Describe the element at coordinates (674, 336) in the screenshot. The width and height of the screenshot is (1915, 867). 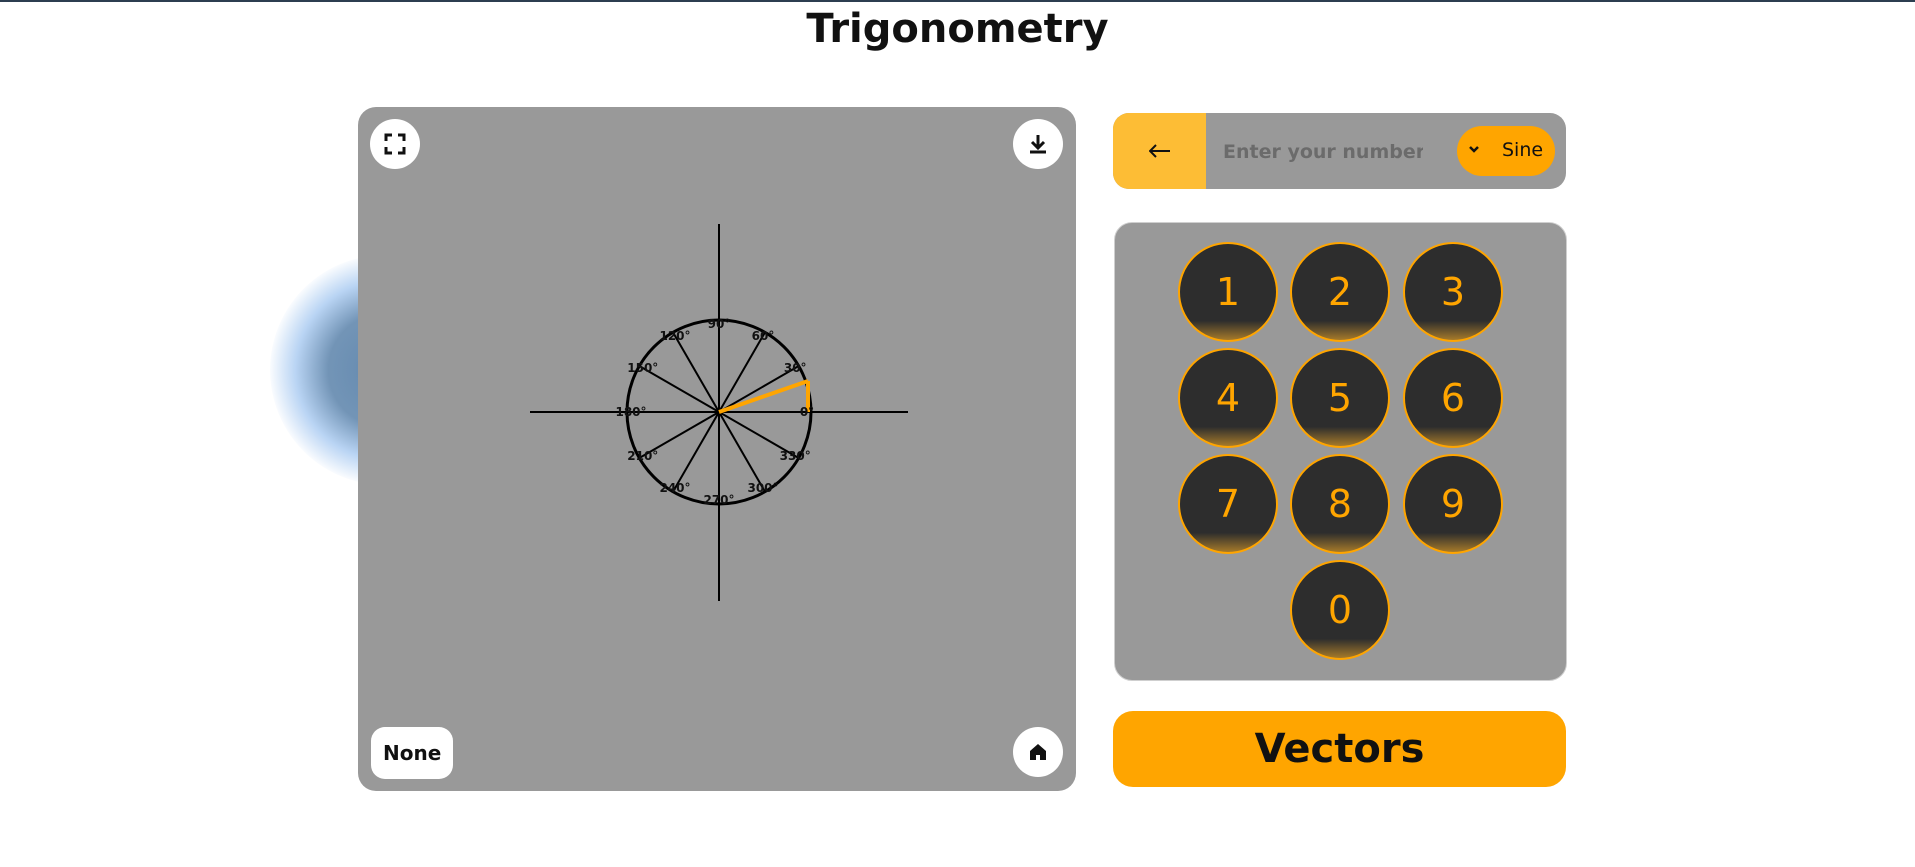
I see `angle-label-120: 120°` at that location.